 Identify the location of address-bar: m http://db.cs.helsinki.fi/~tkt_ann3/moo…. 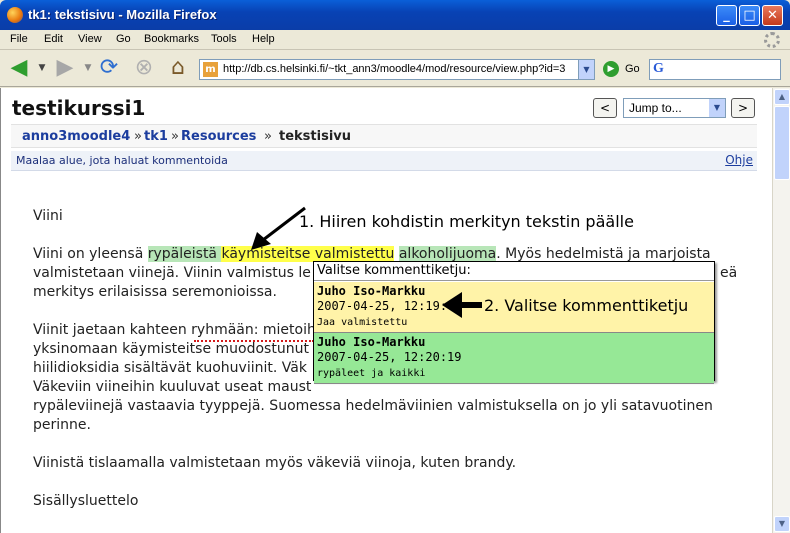
(397, 69).